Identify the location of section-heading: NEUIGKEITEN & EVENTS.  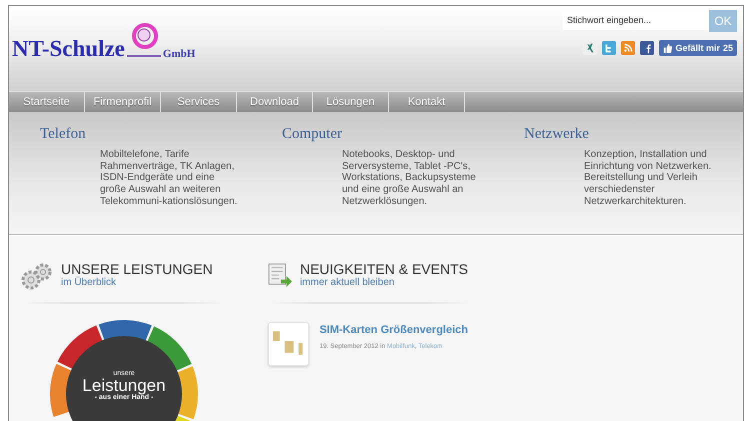
(384, 269).